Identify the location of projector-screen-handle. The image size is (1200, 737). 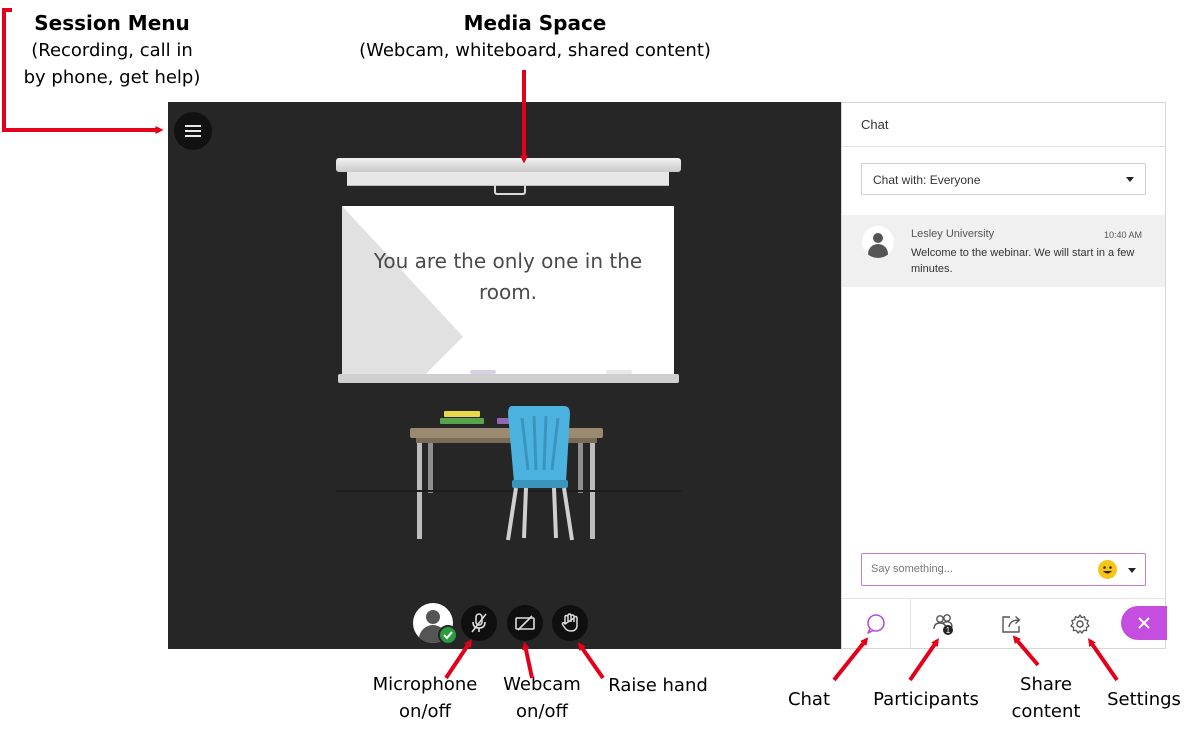
(510, 189).